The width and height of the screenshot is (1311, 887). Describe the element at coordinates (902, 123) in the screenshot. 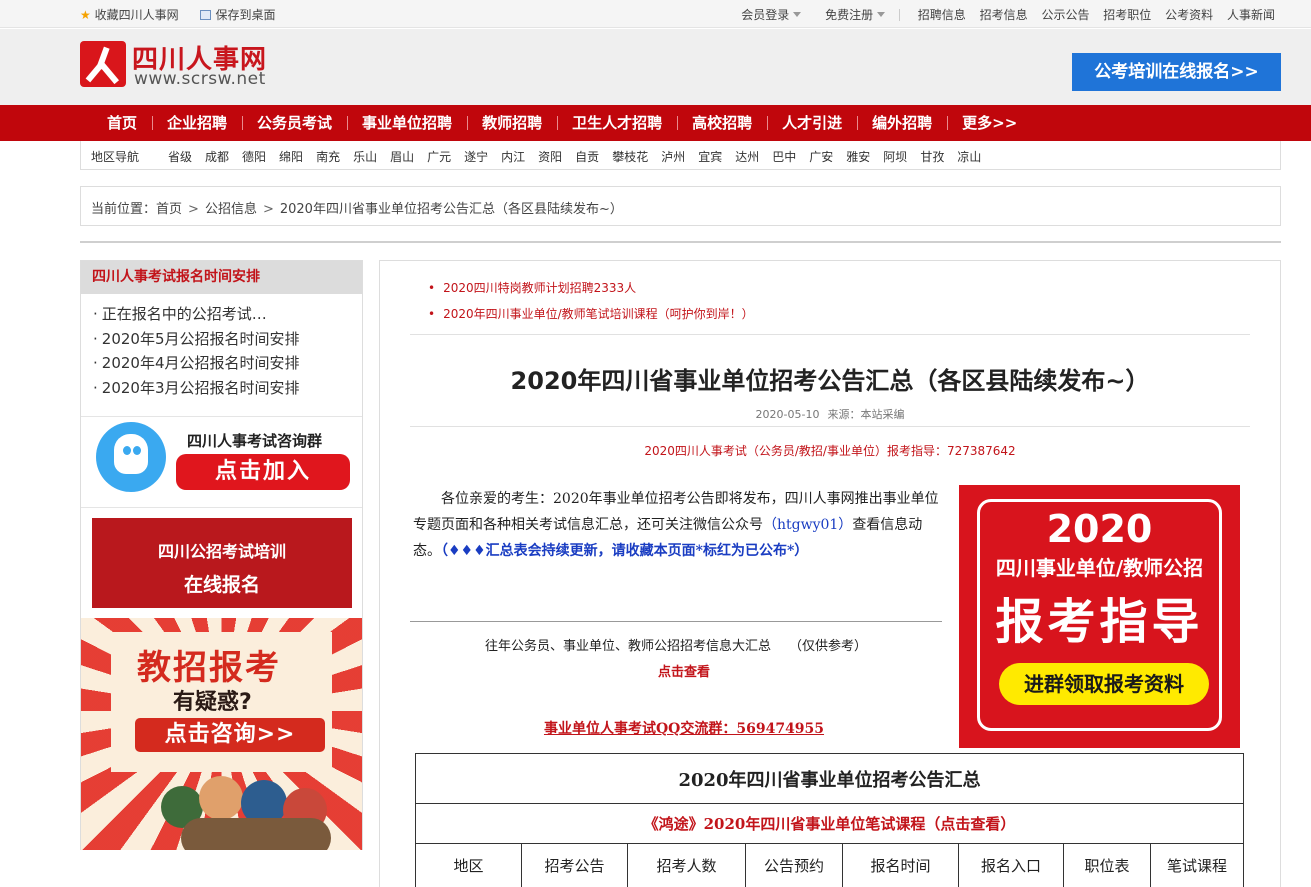

I see `nav-contract: 编外招聘` at that location.